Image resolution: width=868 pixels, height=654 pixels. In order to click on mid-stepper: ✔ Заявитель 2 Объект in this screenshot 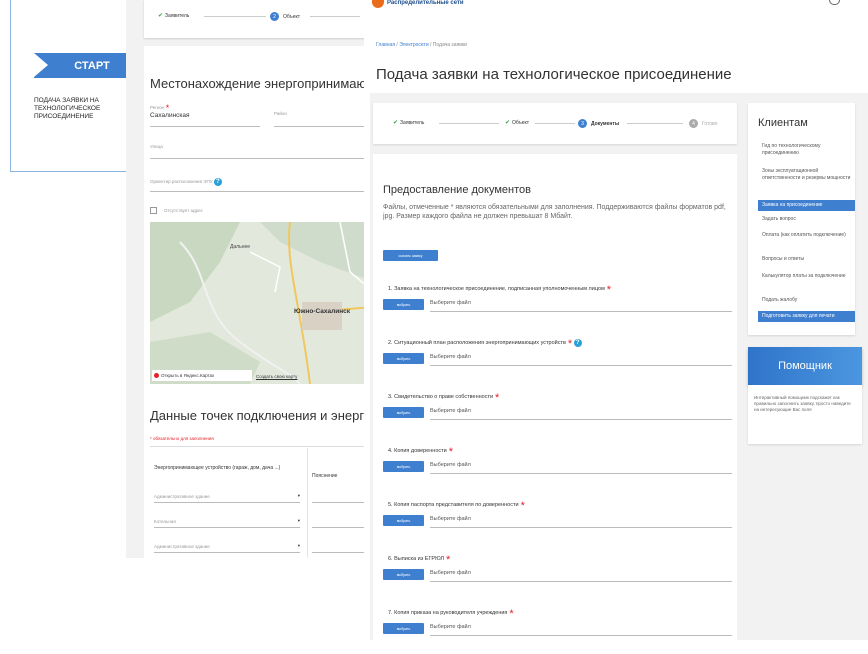, I will do `click(254, 19)`.